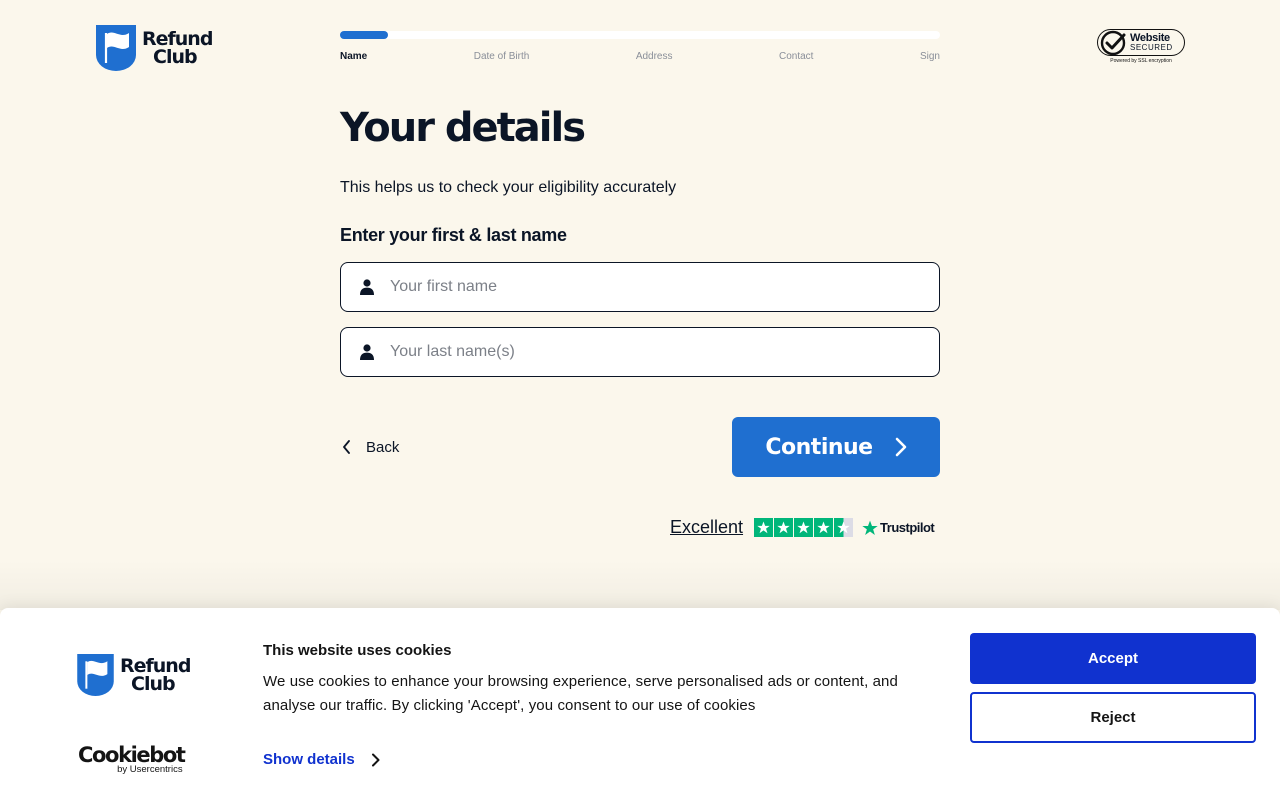  Describe the element at coordinates (453, 235) in the screenshot. I see `name-field-label: Enter your first & last name` at that location.